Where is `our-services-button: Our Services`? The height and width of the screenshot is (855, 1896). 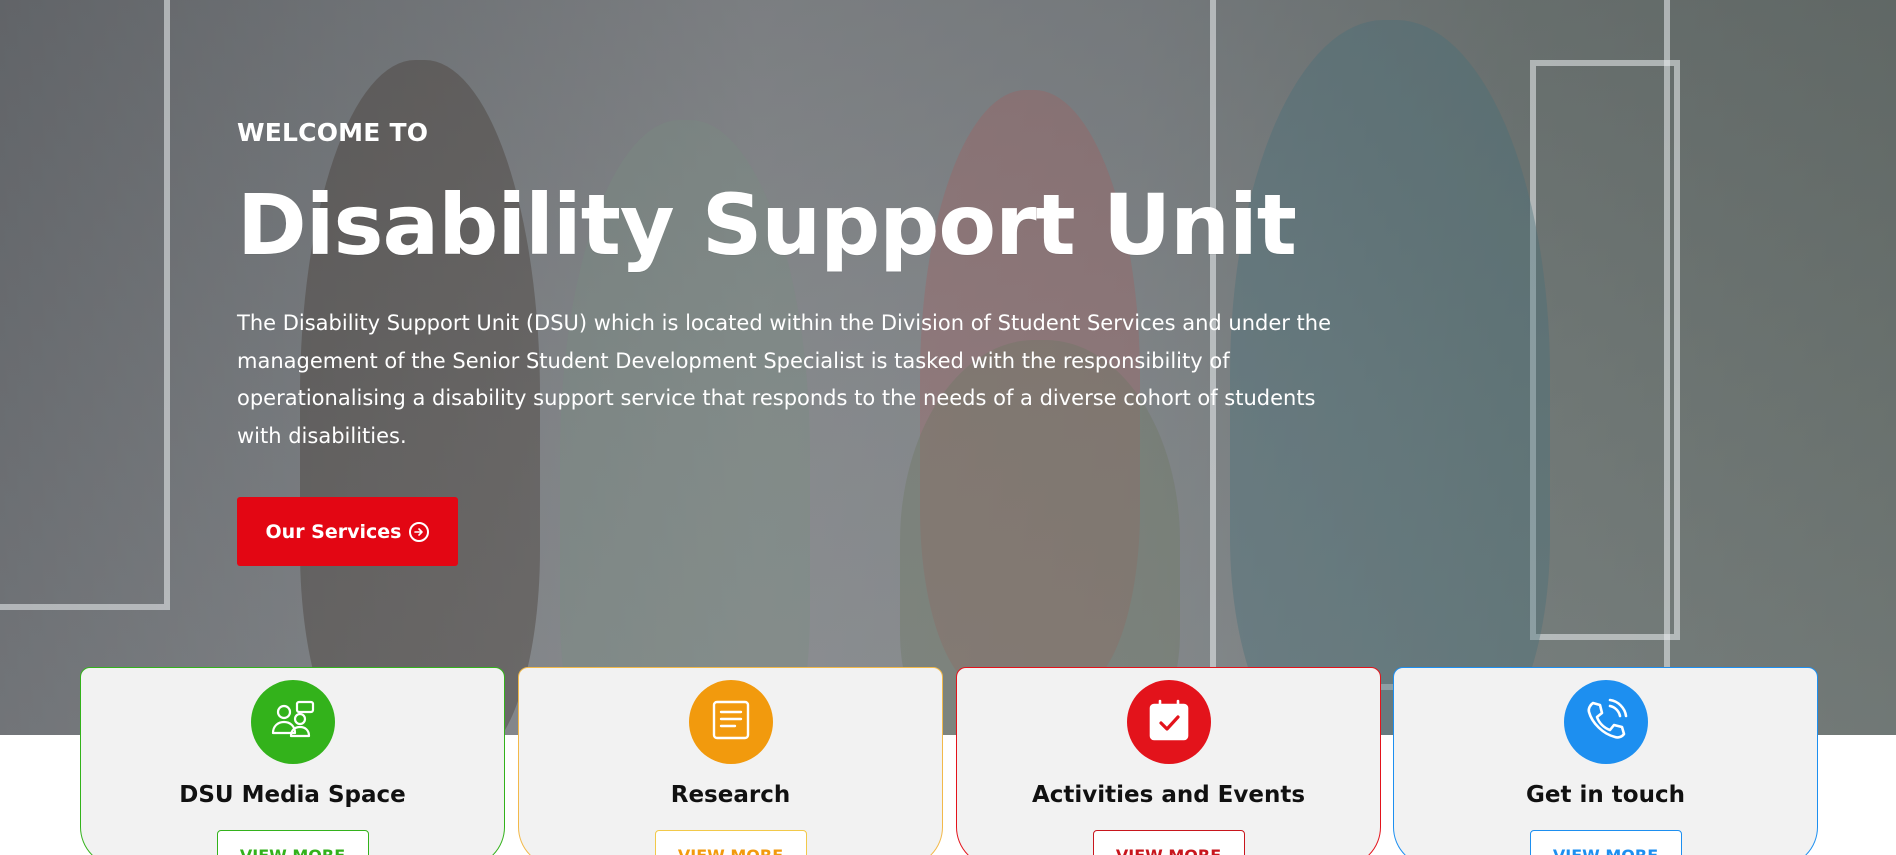 our-services-button: Our Services is located at coordinates (347, 531).